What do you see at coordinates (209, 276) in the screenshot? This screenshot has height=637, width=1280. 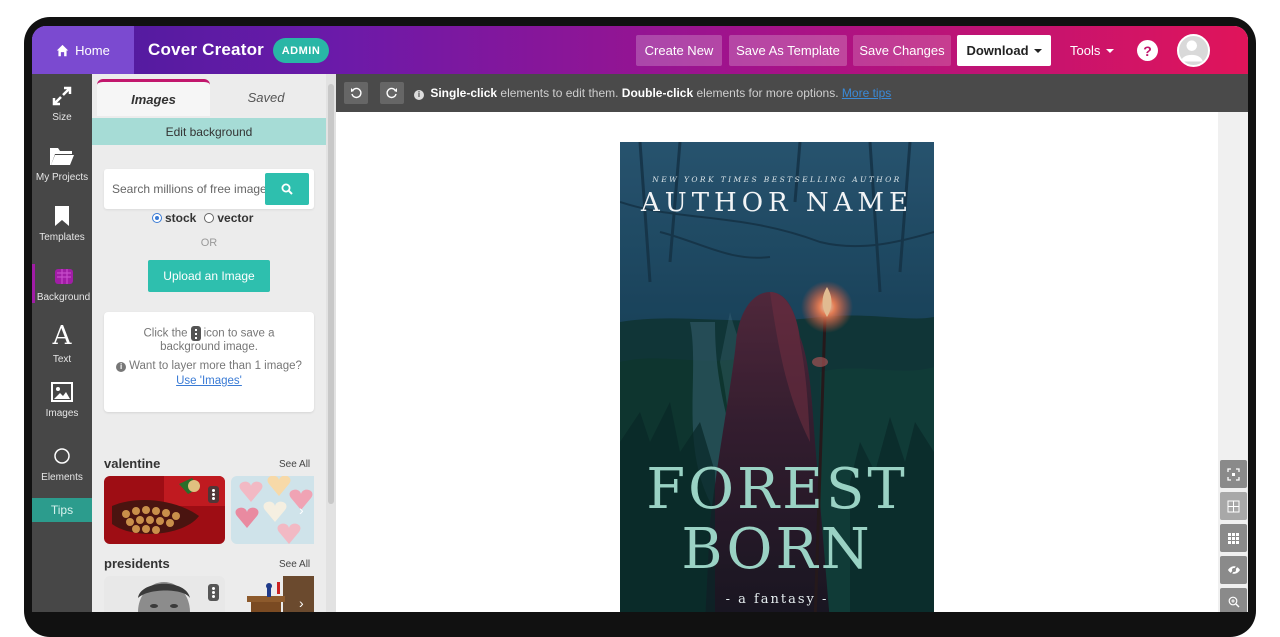 I see `upload-image-button: Upload an Image` at bounding box center [209, 276].